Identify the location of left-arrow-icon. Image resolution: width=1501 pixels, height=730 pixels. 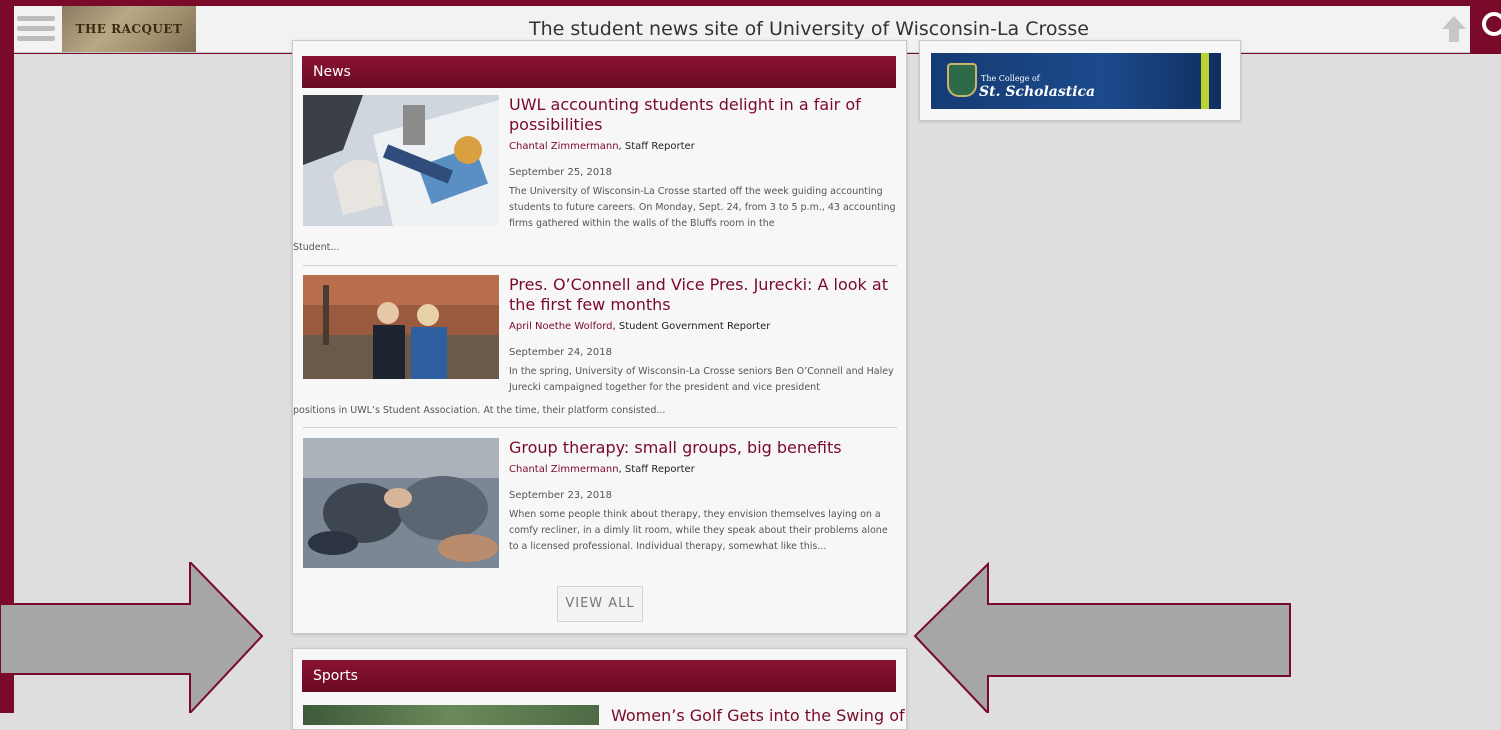
(1102, 637).